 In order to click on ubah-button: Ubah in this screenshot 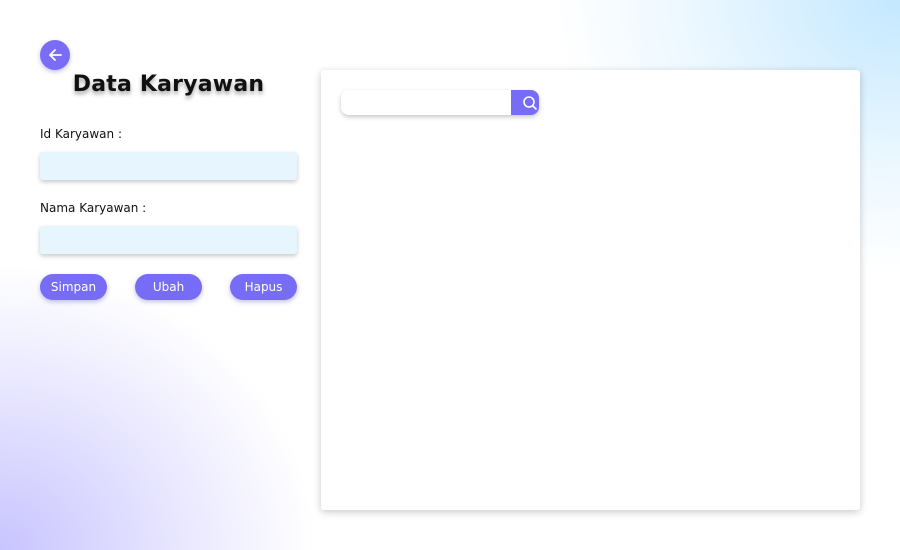, I will do `click(168, 287)`.